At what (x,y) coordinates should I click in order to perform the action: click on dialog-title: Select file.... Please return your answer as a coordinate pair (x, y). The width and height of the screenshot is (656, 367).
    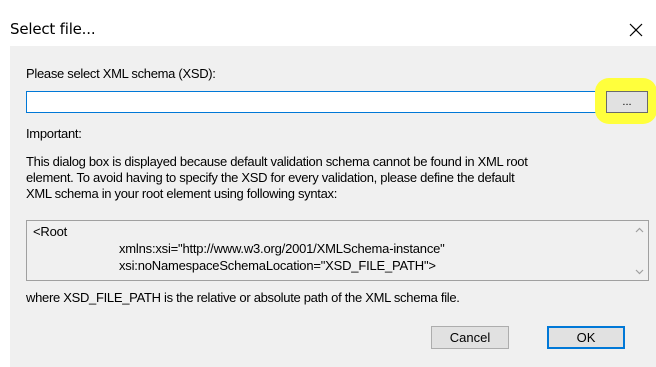
    Looking at the image, I should click on (53, 29).